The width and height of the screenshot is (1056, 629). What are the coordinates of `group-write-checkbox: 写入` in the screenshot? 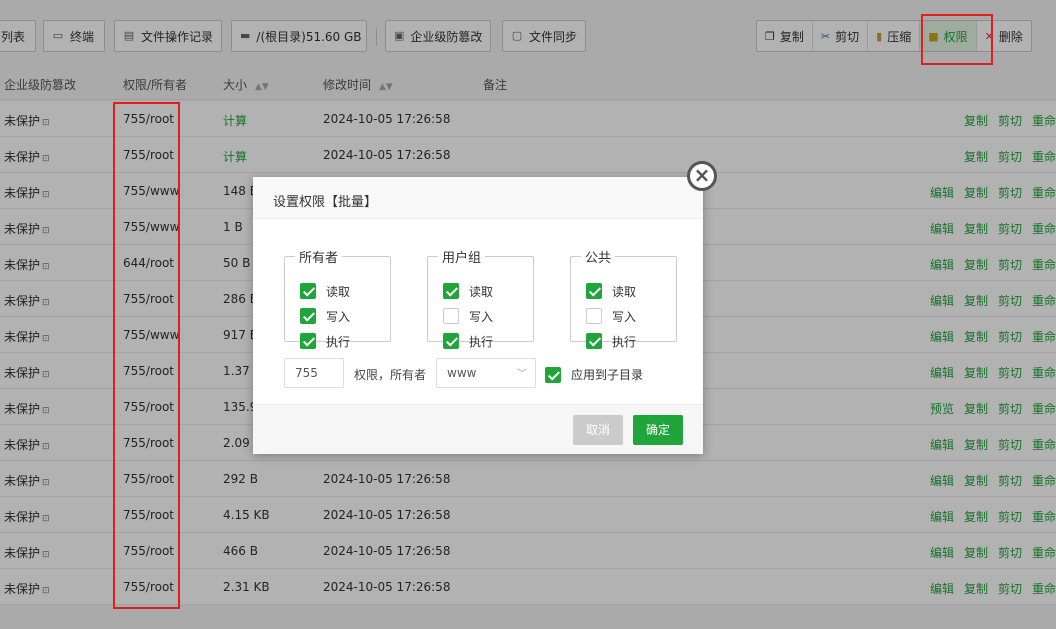 It's located at (498, 316).